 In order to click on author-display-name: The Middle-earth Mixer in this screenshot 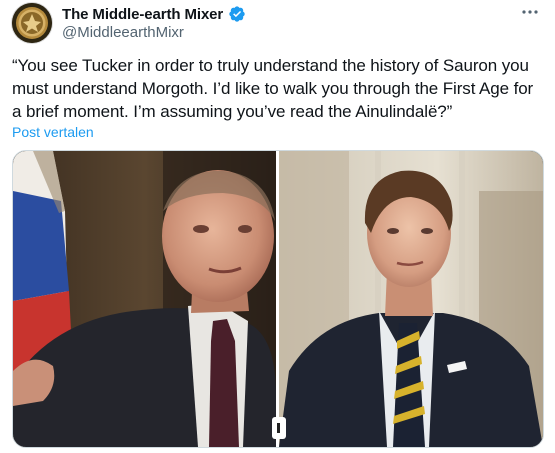, I will do `click(142, 14)`.